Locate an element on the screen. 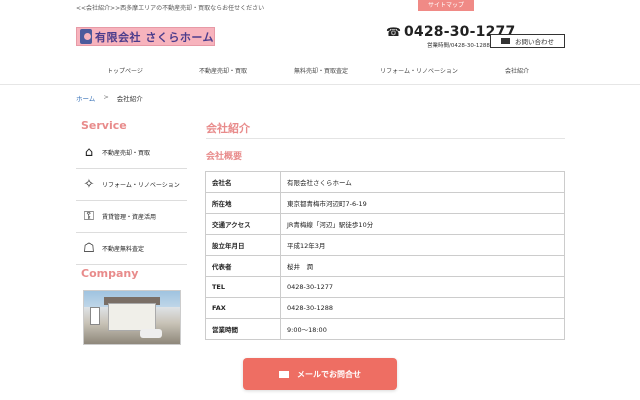 This screenshot has height=400, width=640. mail-contact-button: メールでお問合せ is located at coordinates (320, 374).